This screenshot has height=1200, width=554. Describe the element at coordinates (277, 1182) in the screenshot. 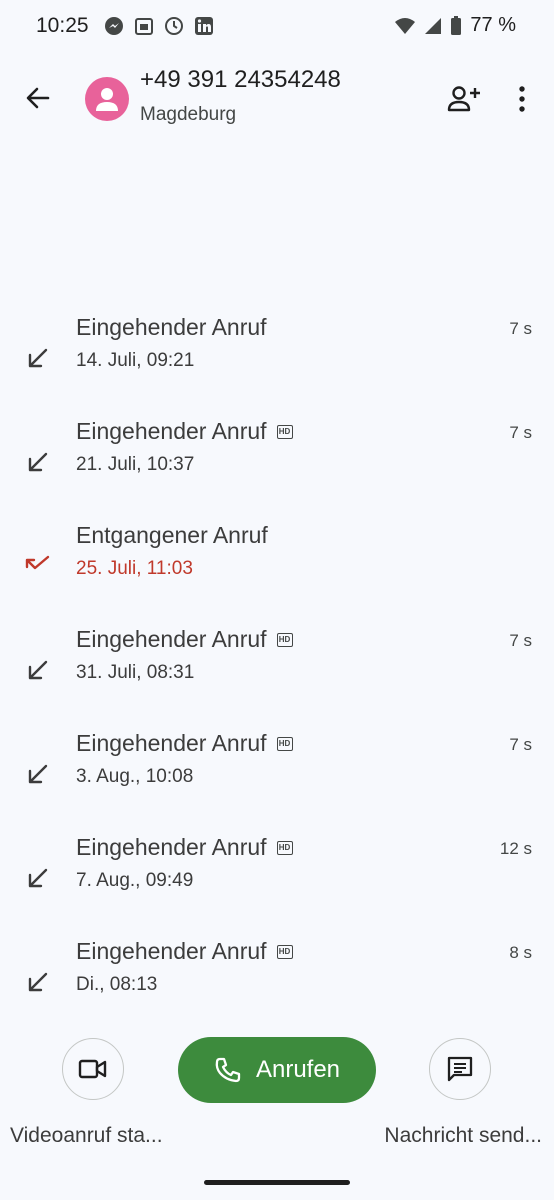

I see `home-indicator` at that location.